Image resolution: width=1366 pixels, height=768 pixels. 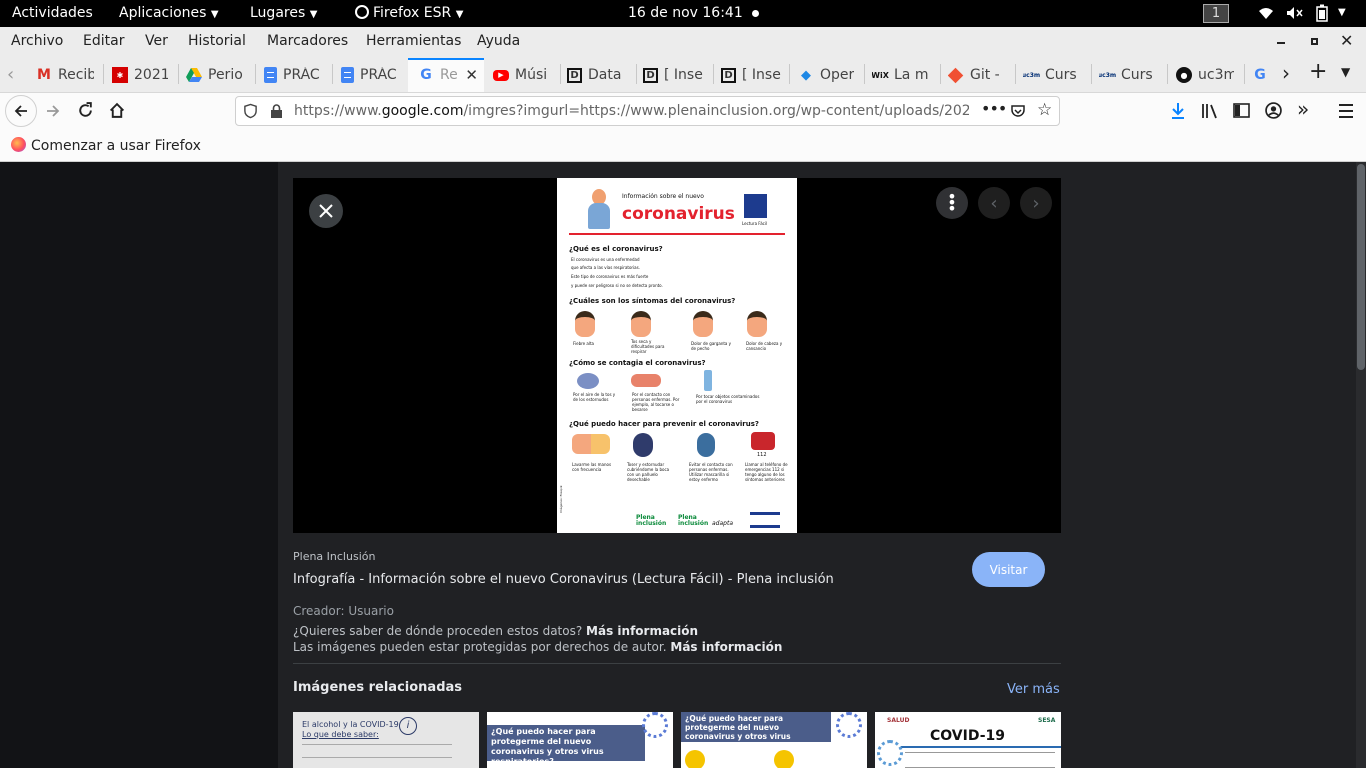 What do you see at coordinates (1281, 43) in the screenshot?
I see `minimize-window-icon` at bounding box center [1281, 43].